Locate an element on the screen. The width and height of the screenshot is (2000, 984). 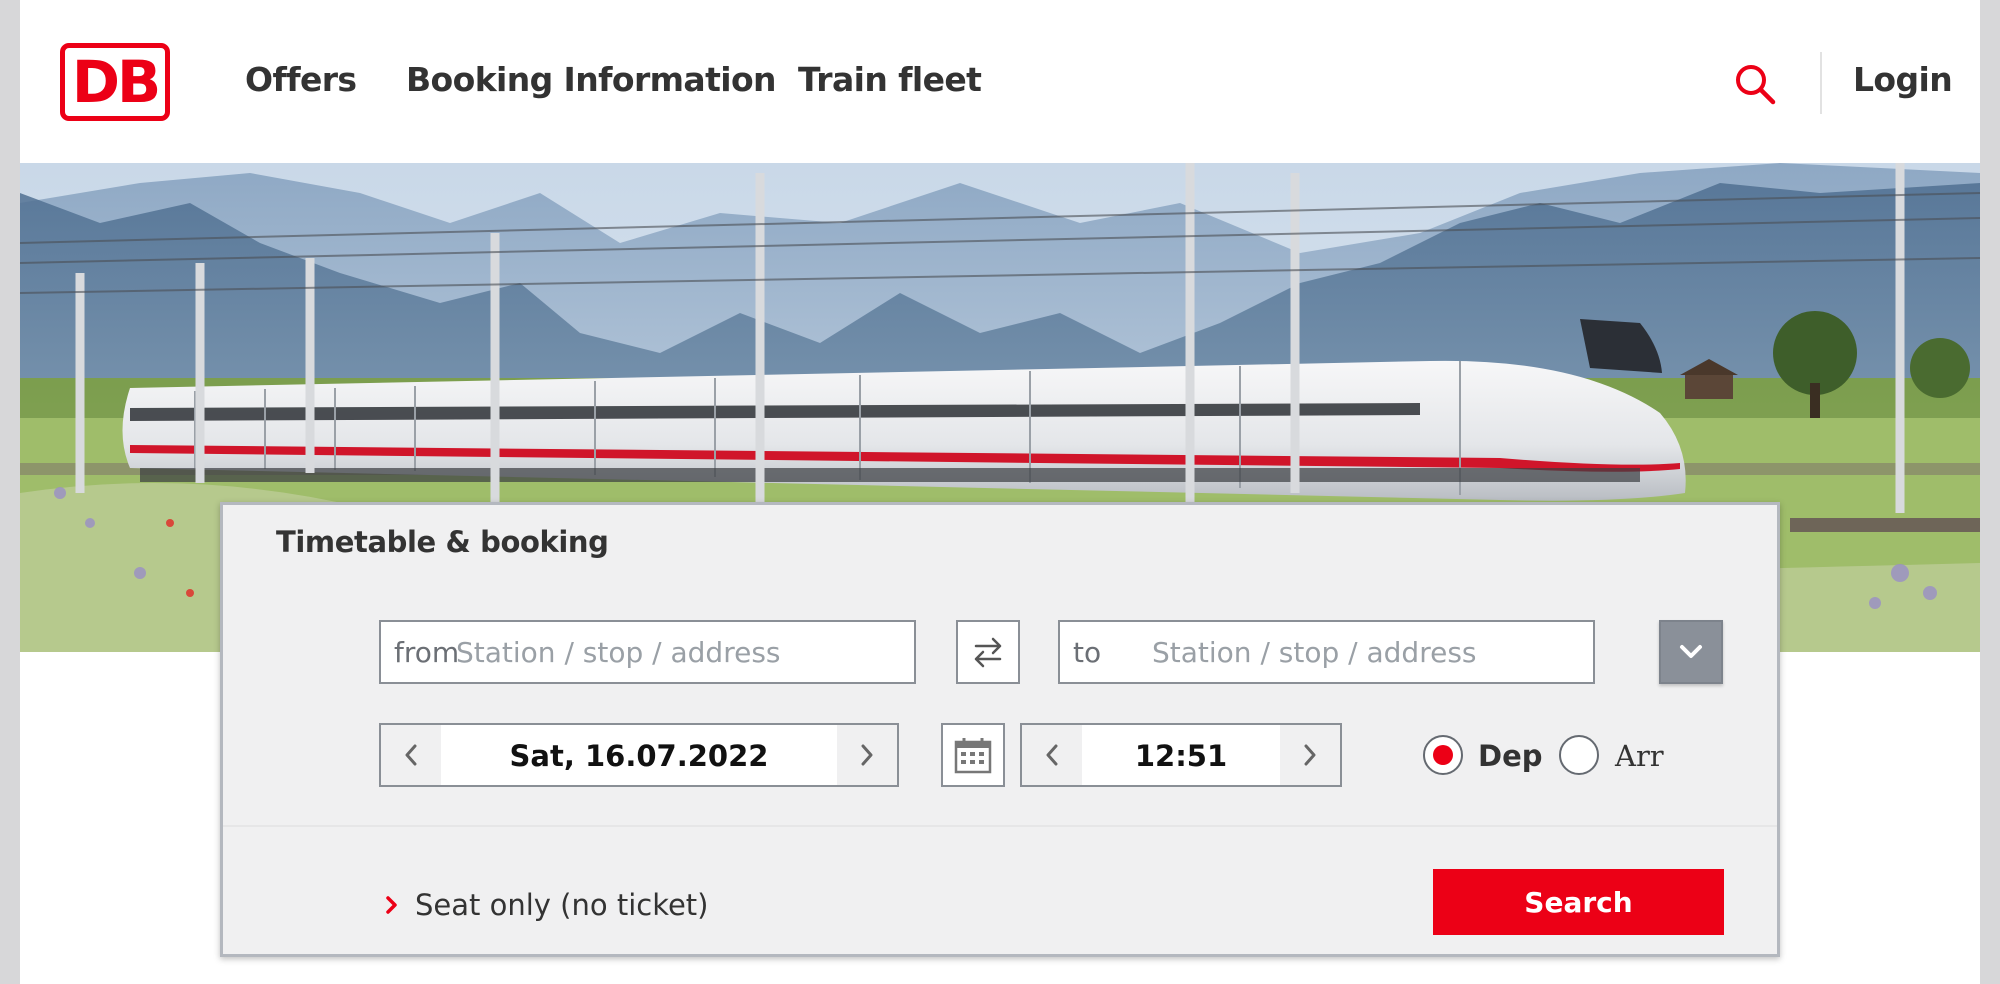
swap-stations-button is located at coordinates (988, 652).